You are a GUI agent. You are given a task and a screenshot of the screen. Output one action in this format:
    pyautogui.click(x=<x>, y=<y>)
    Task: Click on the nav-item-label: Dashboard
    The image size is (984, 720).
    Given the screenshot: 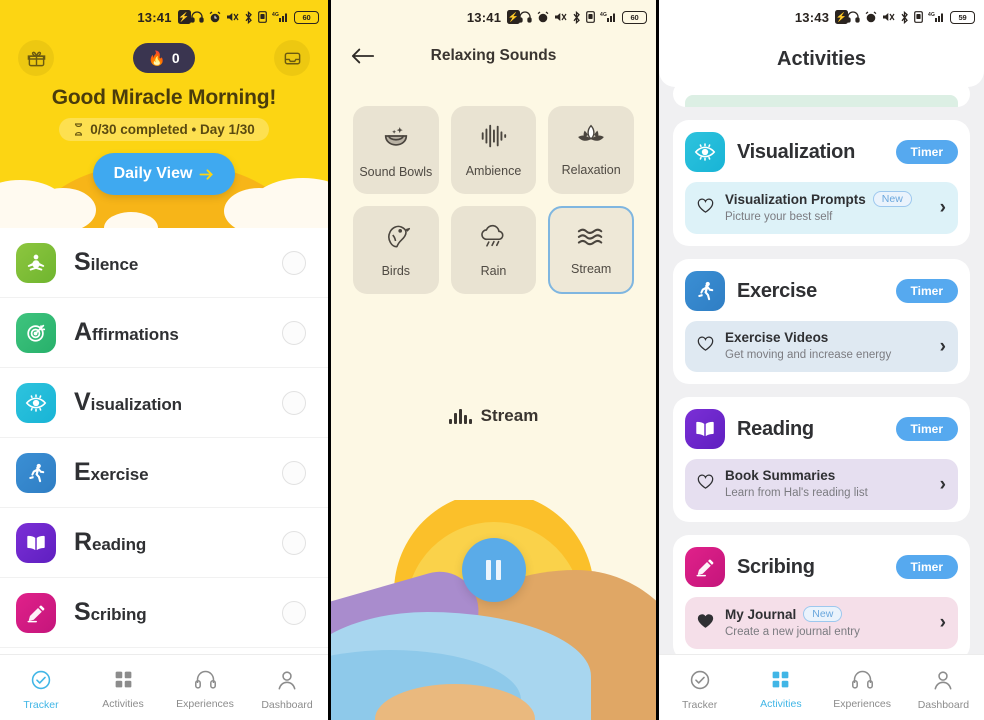 What is the action you would take?
    pyautogui.click(x=943, y=704)
    